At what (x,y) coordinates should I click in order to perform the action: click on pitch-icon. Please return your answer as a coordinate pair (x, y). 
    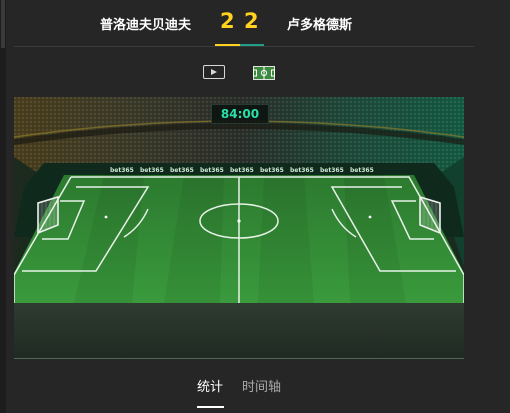
    Looking at the image, I should click on (264, 73).